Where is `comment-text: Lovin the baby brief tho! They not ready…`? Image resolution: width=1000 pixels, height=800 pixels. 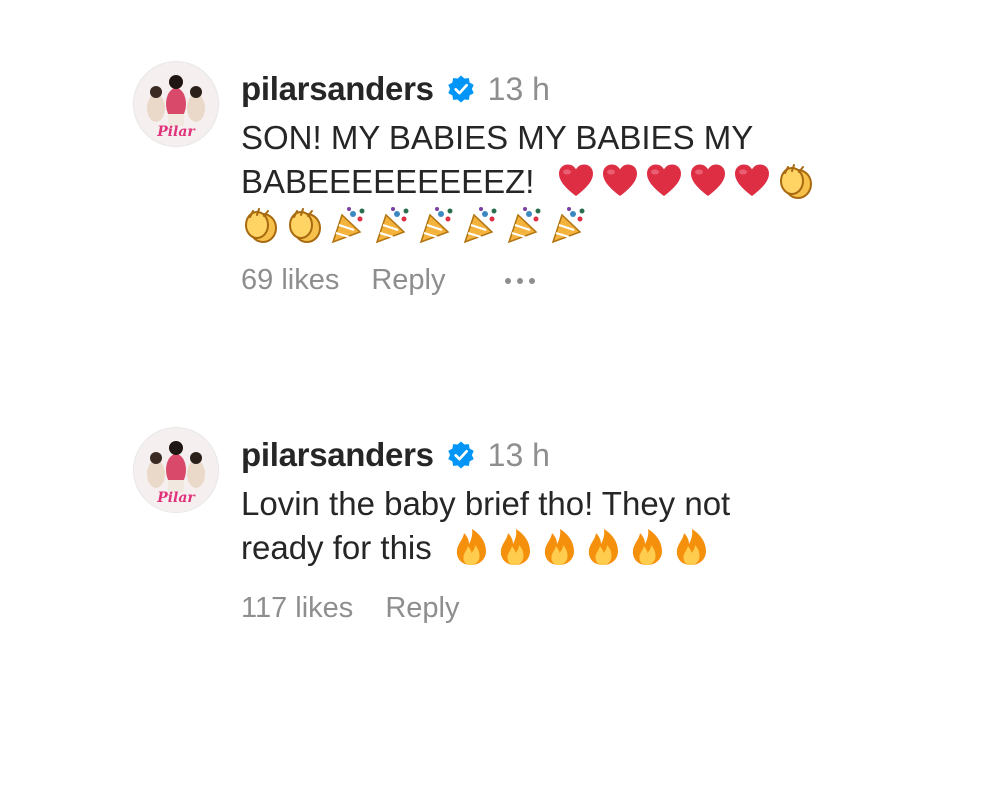 comment-text: Lovin the baby brief tho! They not ready… is located at coordinates (566, 526).